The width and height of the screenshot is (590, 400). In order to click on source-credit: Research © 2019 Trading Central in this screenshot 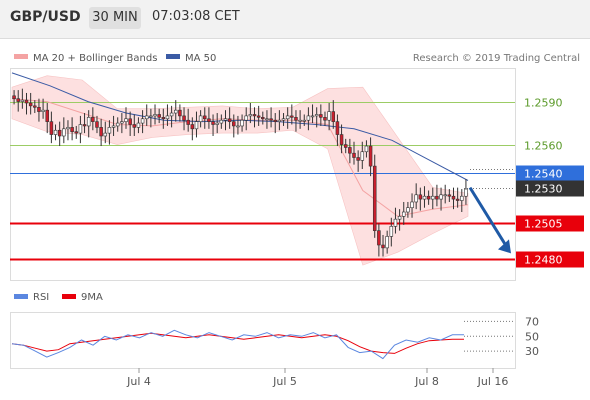, I will do `click(496, 58)`.